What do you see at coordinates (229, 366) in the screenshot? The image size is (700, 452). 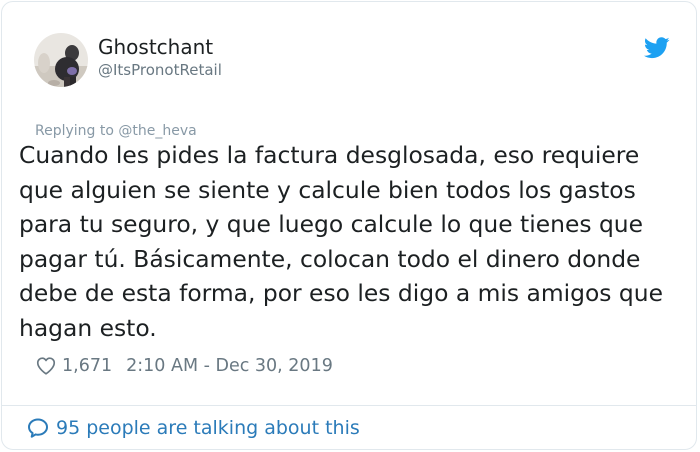 I see `tweet-timestamp: 2:10 AM - Dec 30, 2019` at bounding box center [229, 366].